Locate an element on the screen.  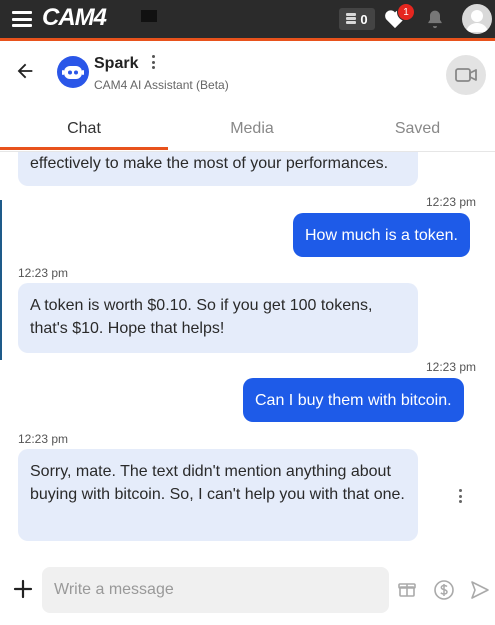
chat-header: Spark CAM4 AI Assistant (Beta) is located at coordinates (247, 74).